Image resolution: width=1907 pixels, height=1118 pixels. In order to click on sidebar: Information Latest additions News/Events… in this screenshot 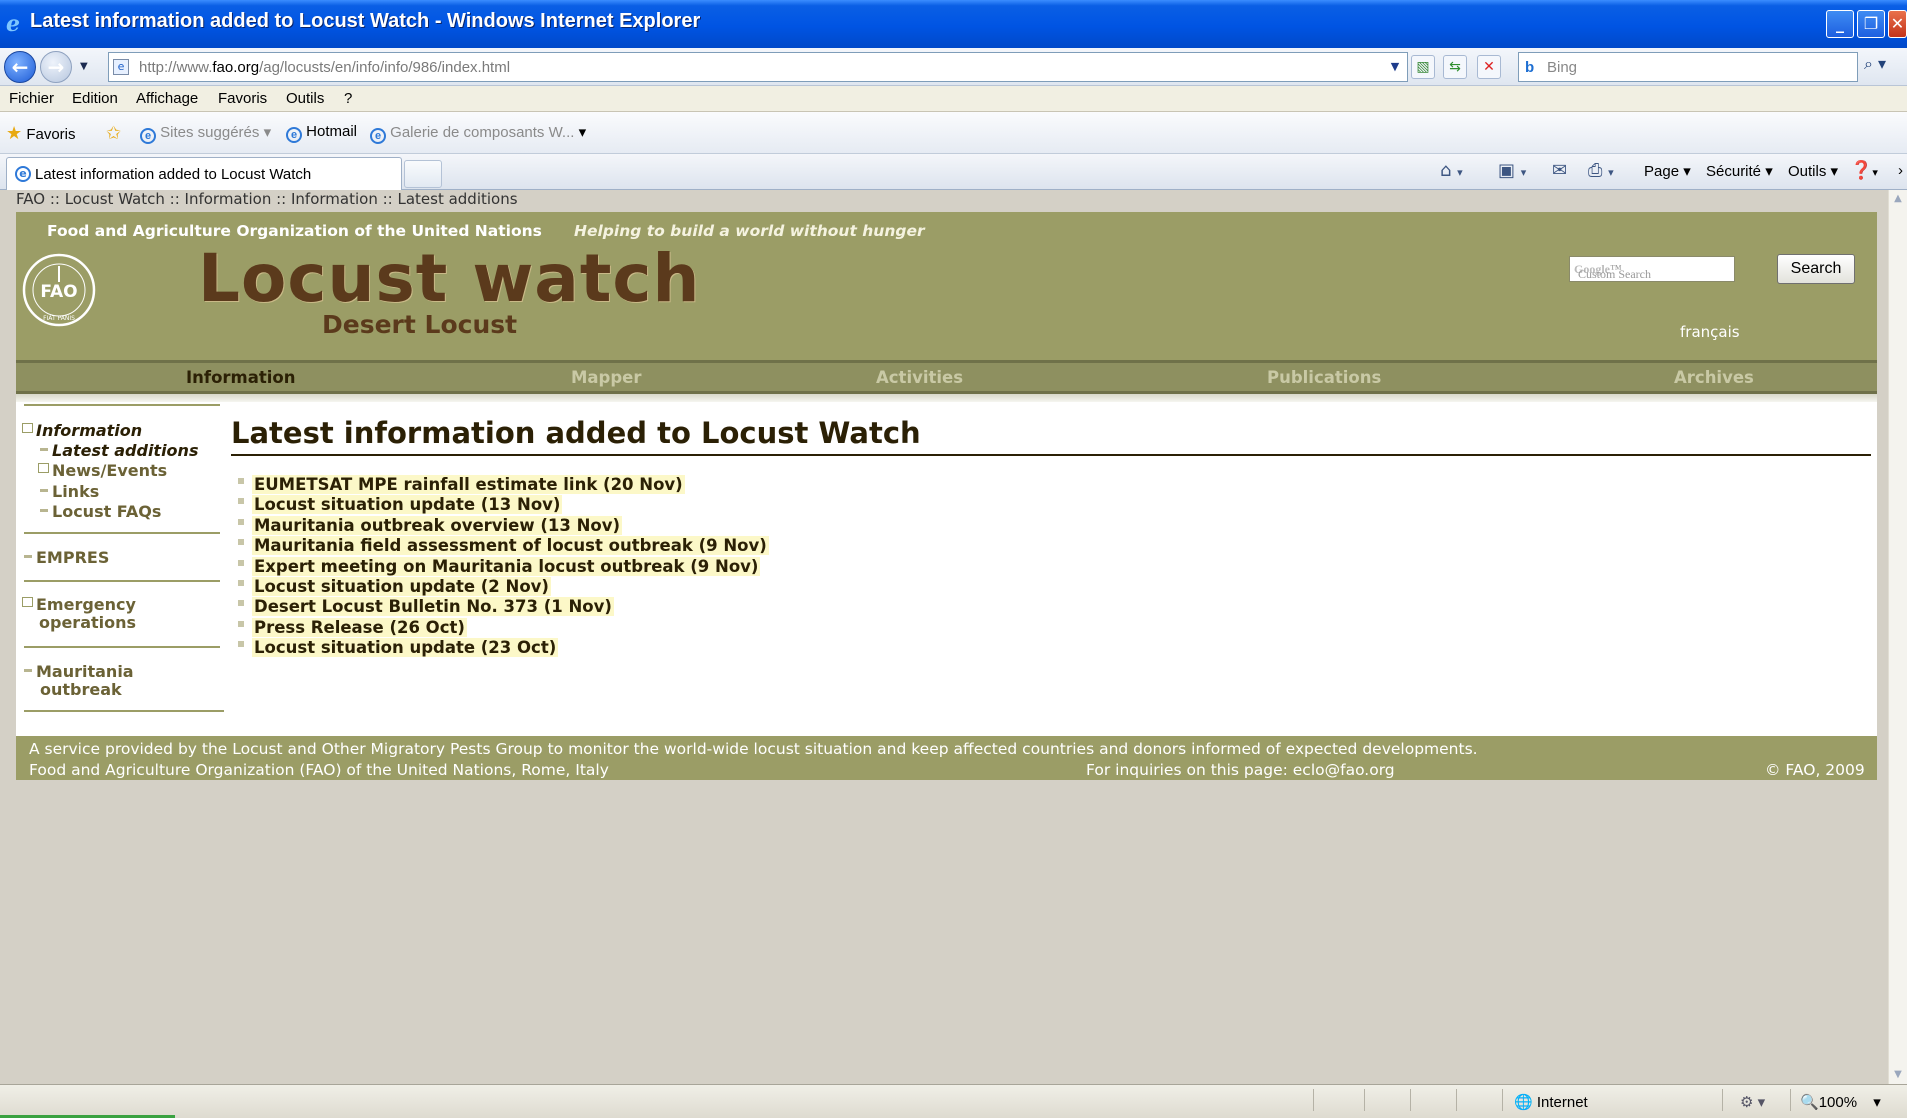, I will do `click(121, 569)`.